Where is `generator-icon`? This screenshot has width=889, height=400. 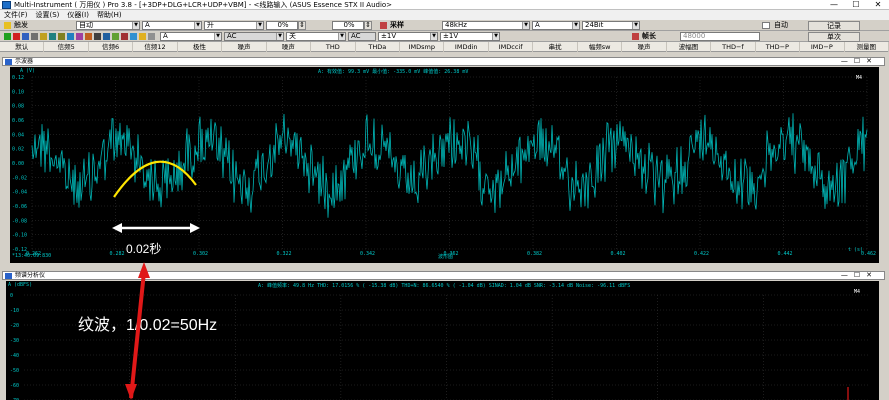
generator-icon is located at coordinates (115, 36).